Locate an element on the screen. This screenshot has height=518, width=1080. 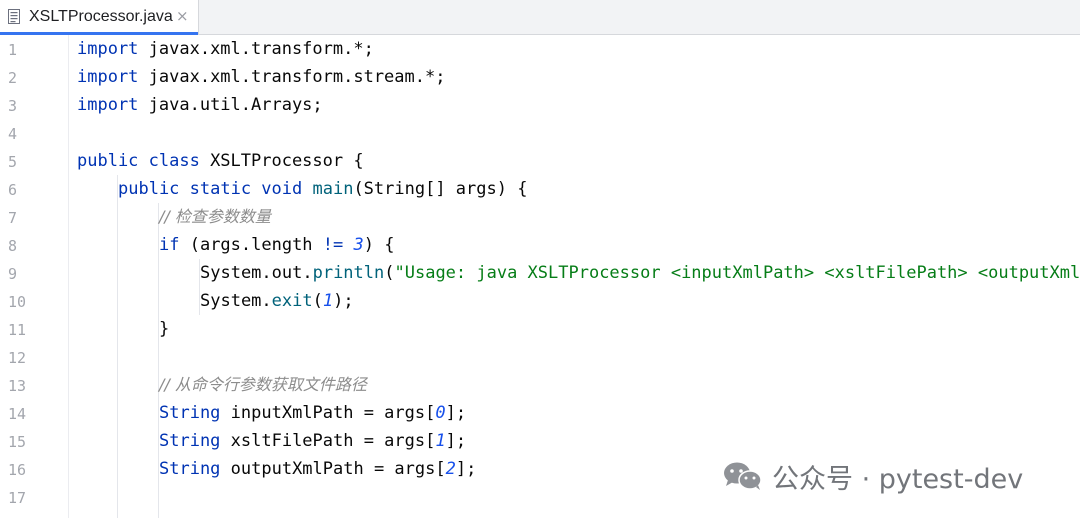
tab-xsltprocessor: XSLTProcessor.java × is located at coordinates (99, 17).